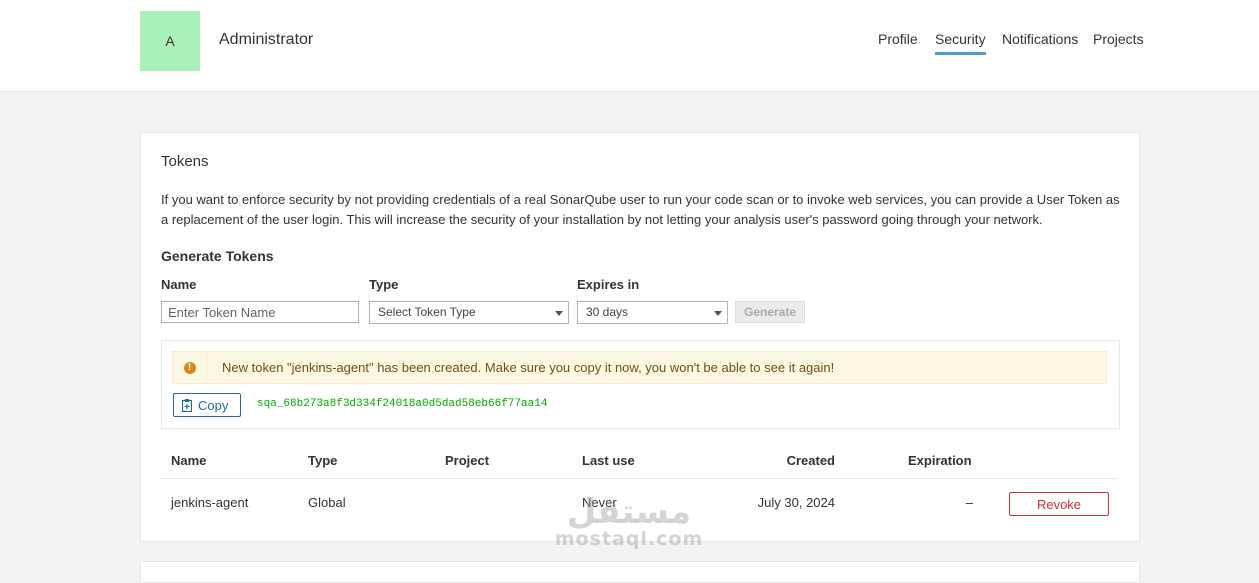  Describe the element at coordinates (810, 460) in the screenshot. I see `col-header-created: Created` at that location.